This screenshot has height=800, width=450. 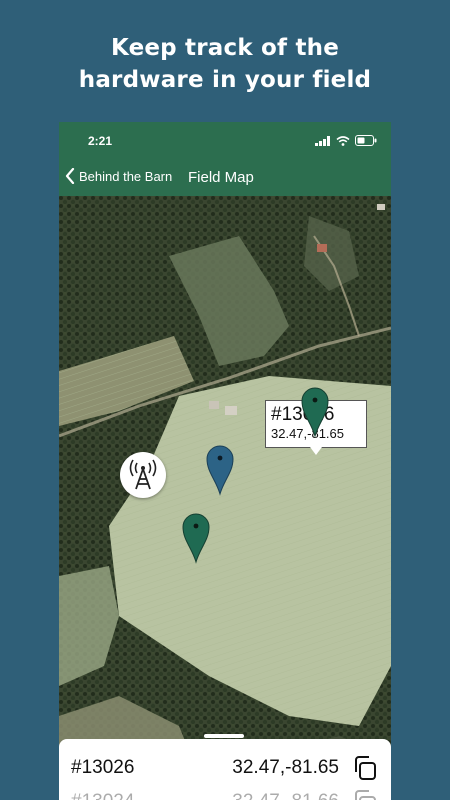 I want to click on list-item: #13026 32.47,-81.65, so click(x=225, y=768).